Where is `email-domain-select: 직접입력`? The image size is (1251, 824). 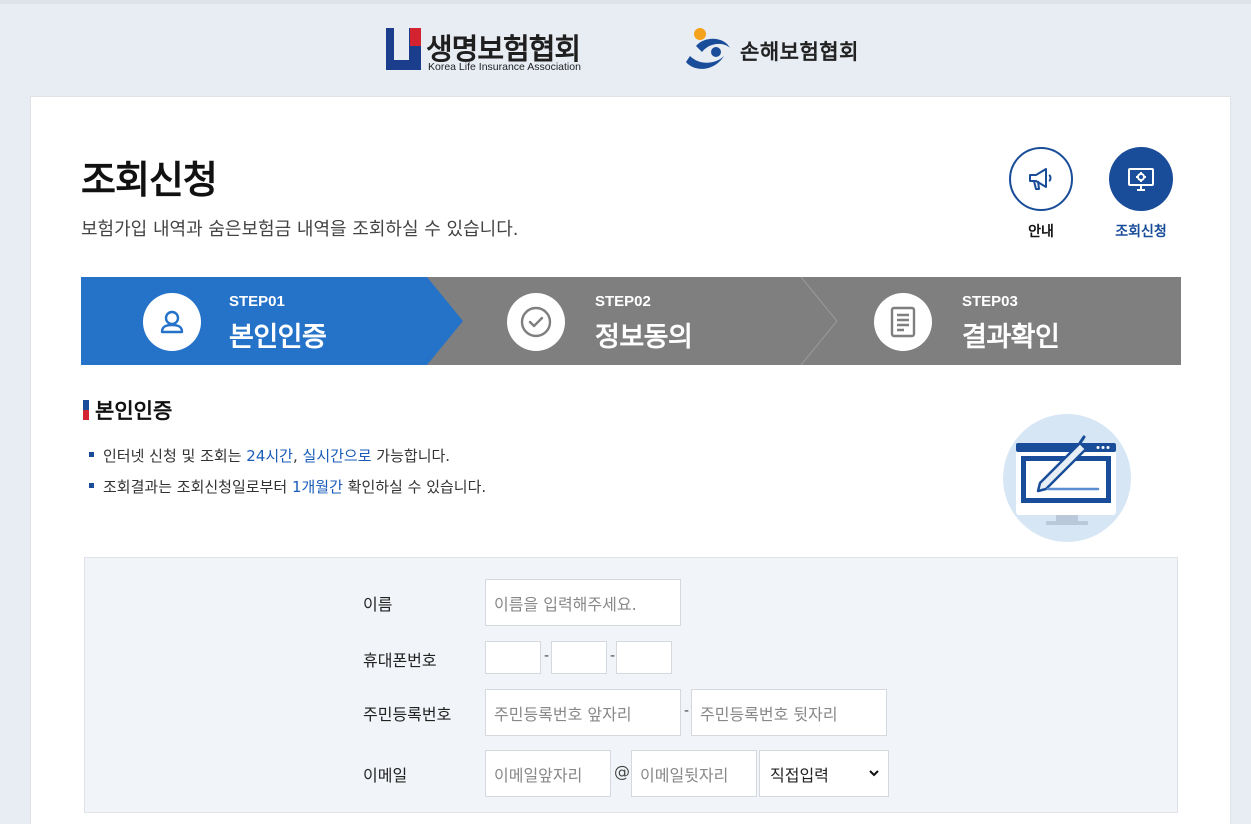 email-domain-select: 직접입력 is located at coordinates (824, 773).